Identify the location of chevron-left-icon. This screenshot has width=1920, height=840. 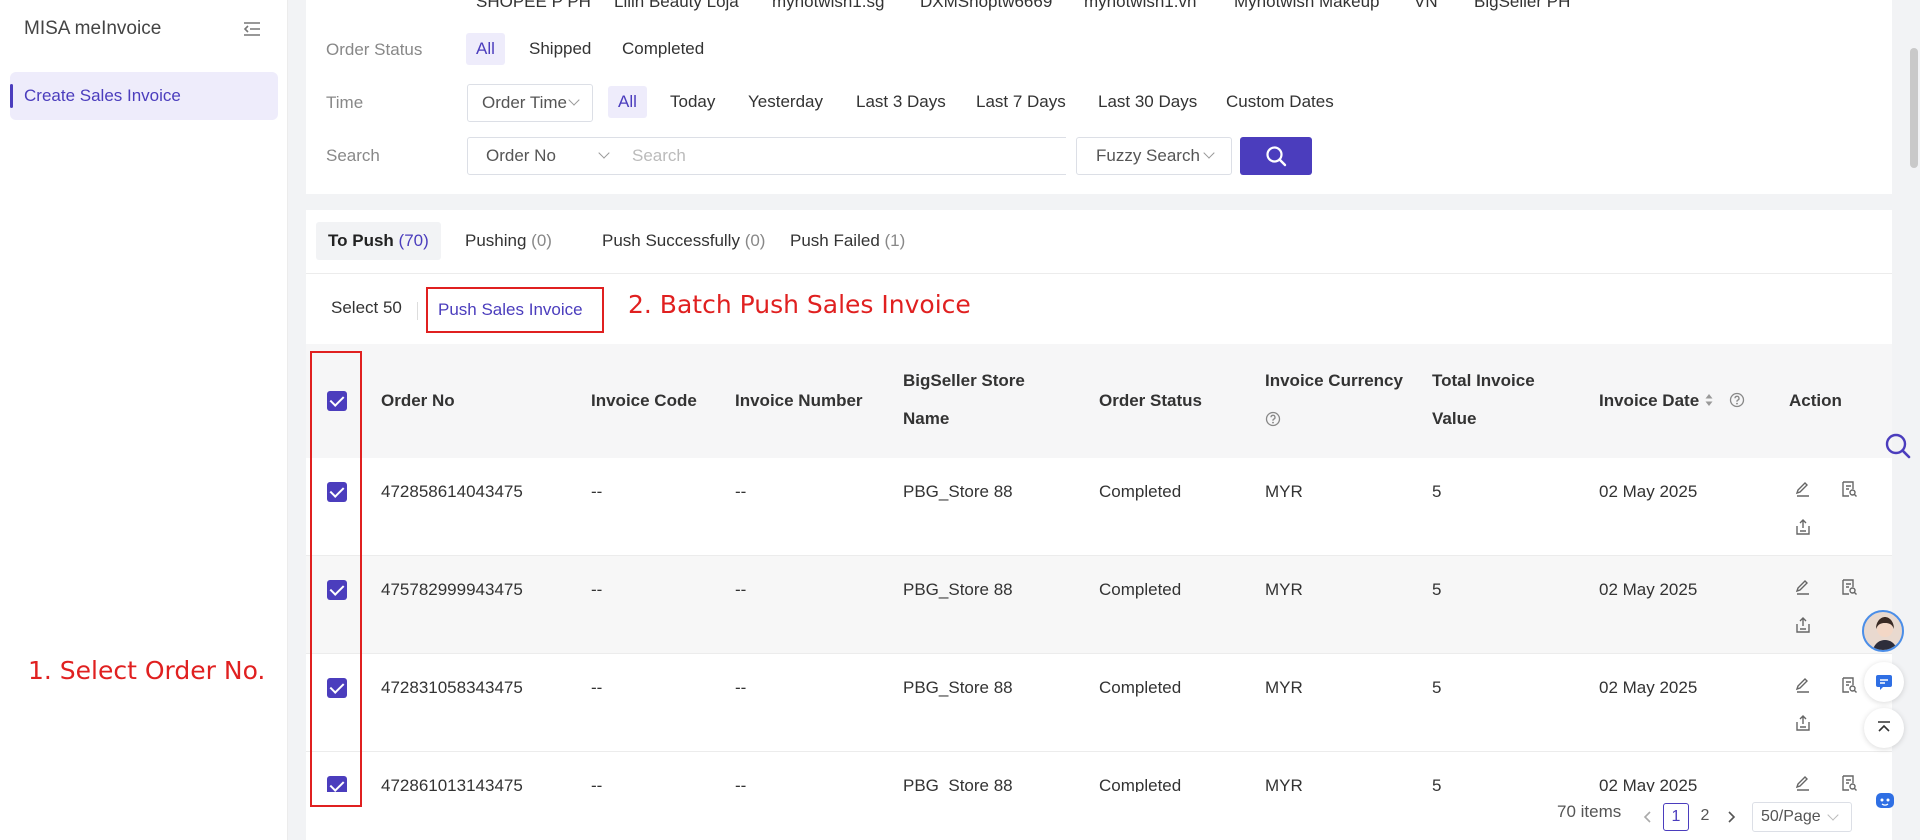
(1648, 817).